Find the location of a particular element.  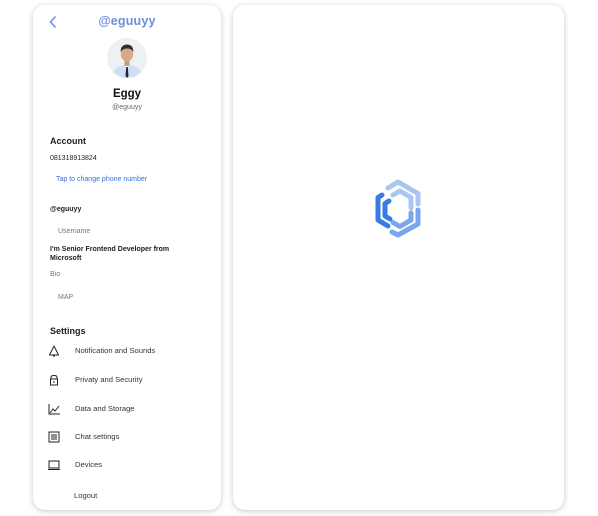

chart-icon is located at coordinates (54, 409).